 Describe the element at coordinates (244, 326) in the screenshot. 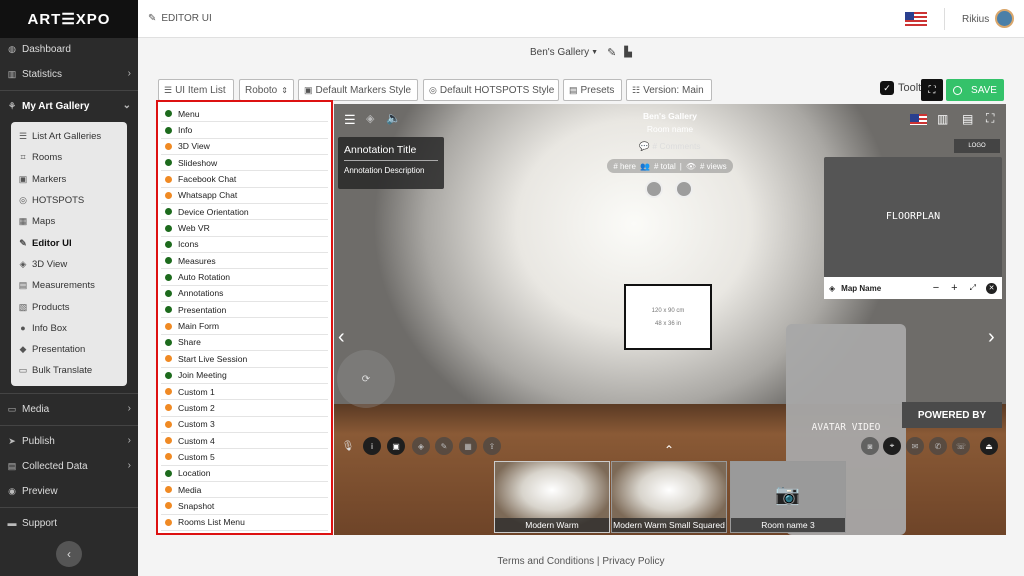

I see `ui-item-row: Main Form` at that location.